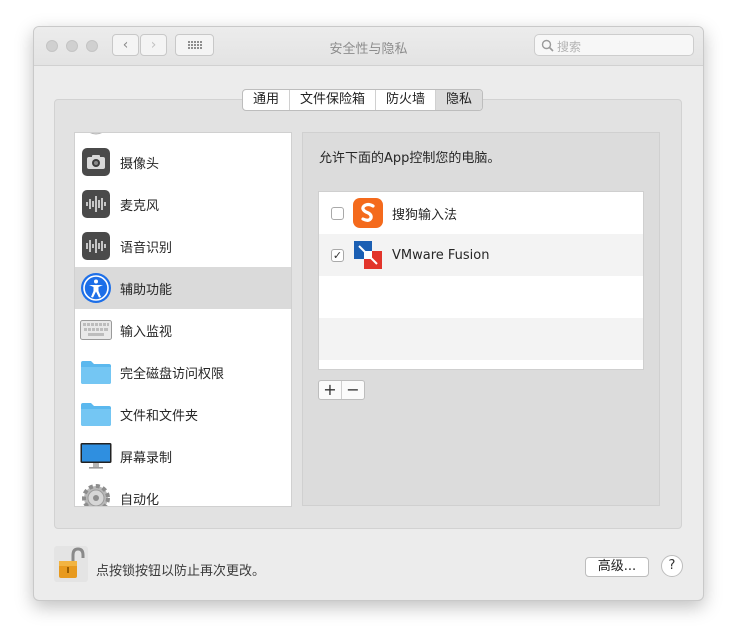 The height and width of the screenshot is (641, 736). Describe the element at coordinates (459, 100) in the screenshot. I see `tab-privacy: 隐私` at that location.